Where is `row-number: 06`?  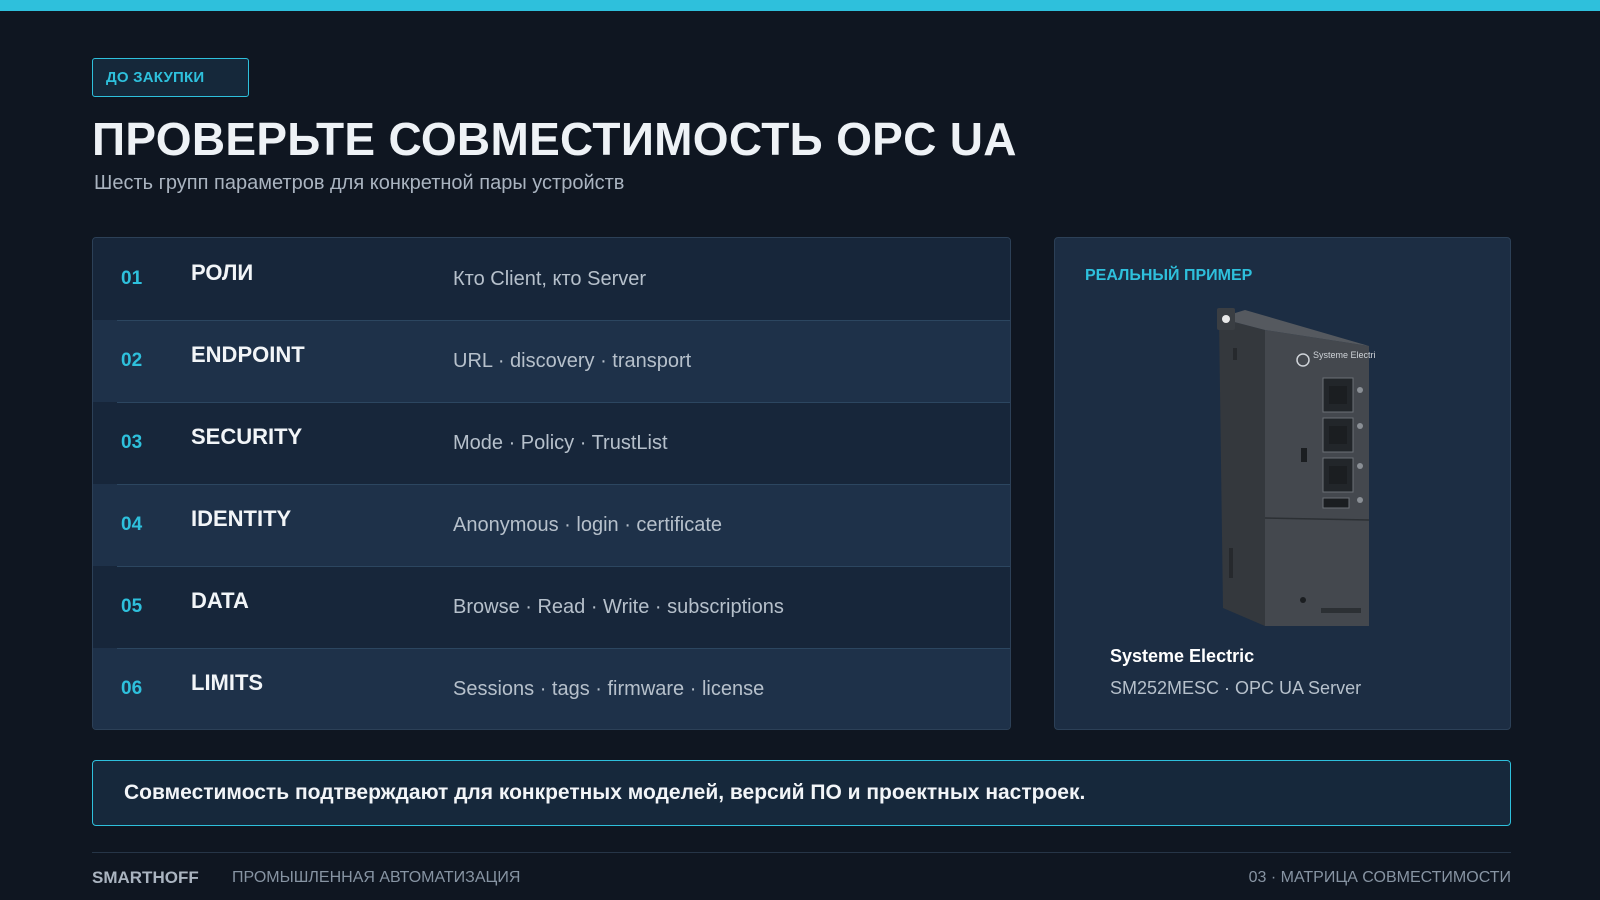
row-number: 06 is located at coordinates (132, 688).